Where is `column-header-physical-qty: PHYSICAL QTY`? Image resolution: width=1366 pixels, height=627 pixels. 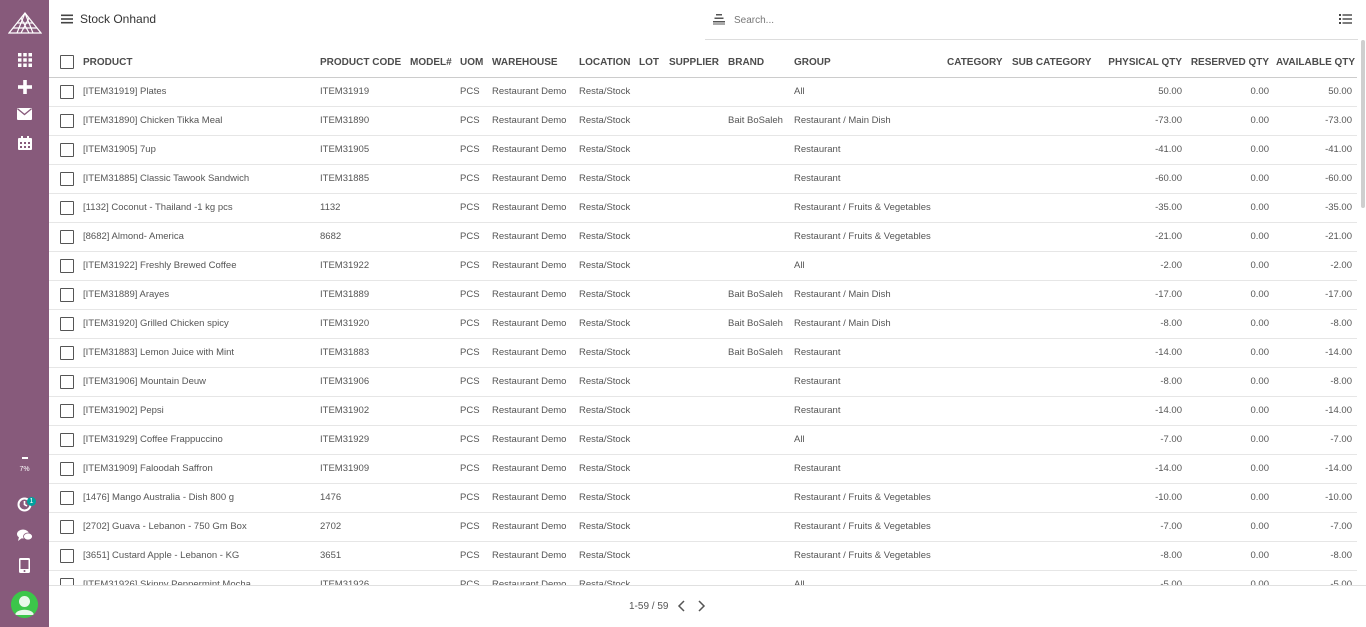 column-header-physical-qty: PHYSICAL QTY is located at coordinates (1142, 63).